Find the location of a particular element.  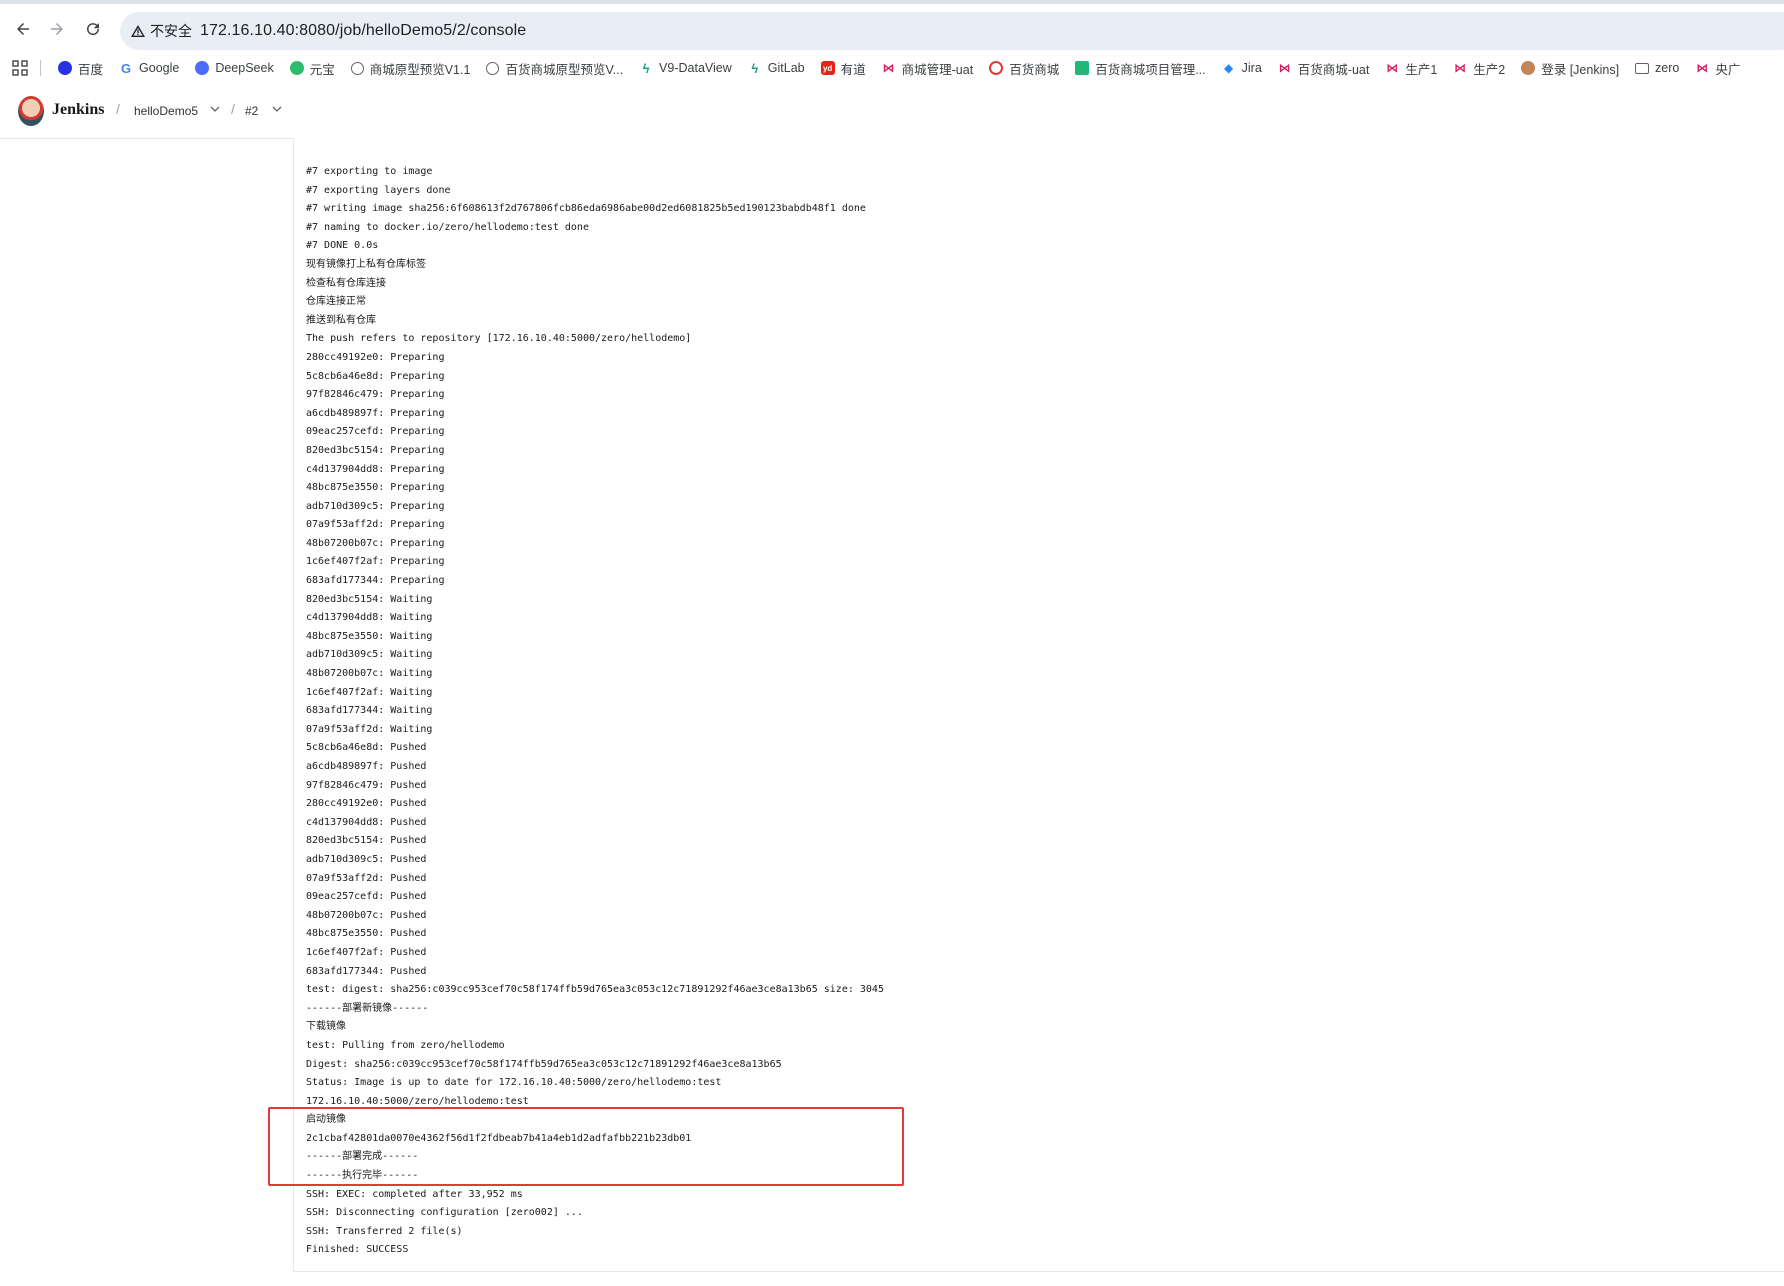

huo-icon is located at coordinates (996, 68).